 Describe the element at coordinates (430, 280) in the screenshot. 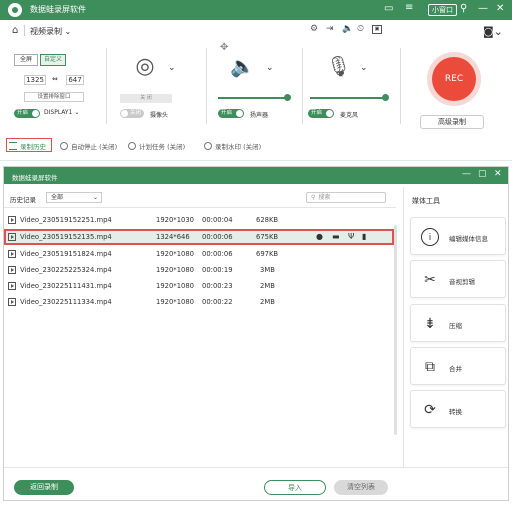

I see `scissors-icon: ✂` at that location.